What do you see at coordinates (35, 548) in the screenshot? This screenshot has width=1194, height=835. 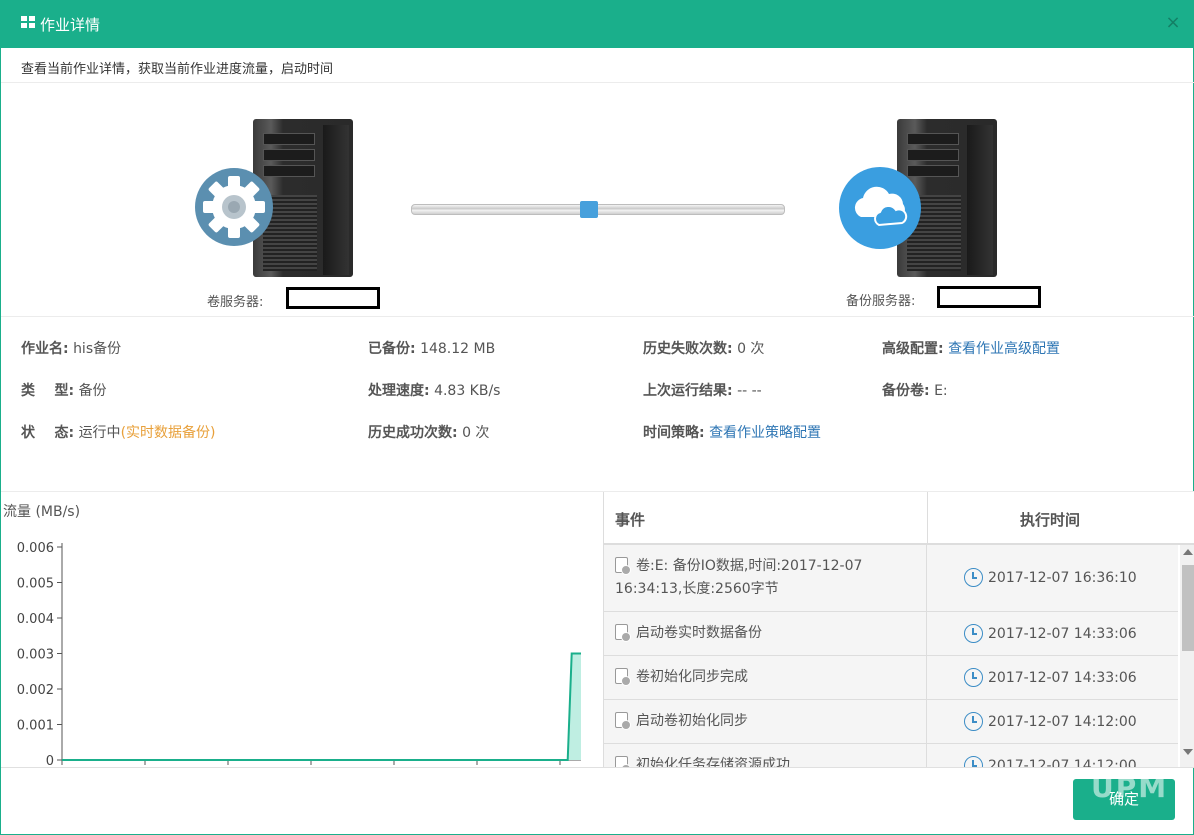 I see `y-tick-label: 0.006` at bounding box center [35, 548].